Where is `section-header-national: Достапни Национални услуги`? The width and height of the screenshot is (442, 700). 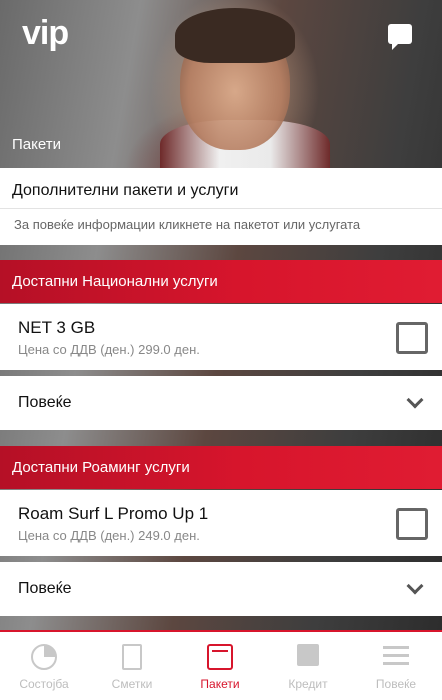
section-header-national: Достапни Национални услуги is located at coordinates (221, 281).